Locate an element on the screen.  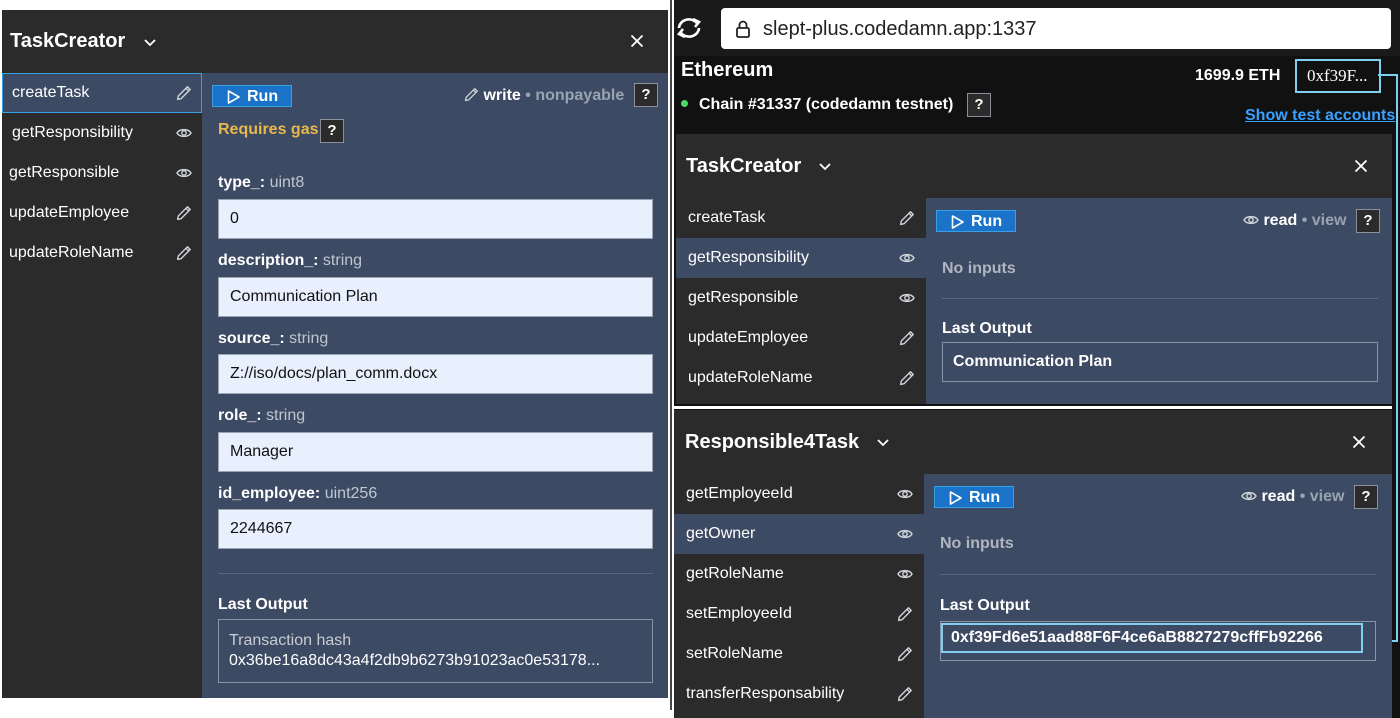
method-label: getOwner is located at coordinates (721, 533).